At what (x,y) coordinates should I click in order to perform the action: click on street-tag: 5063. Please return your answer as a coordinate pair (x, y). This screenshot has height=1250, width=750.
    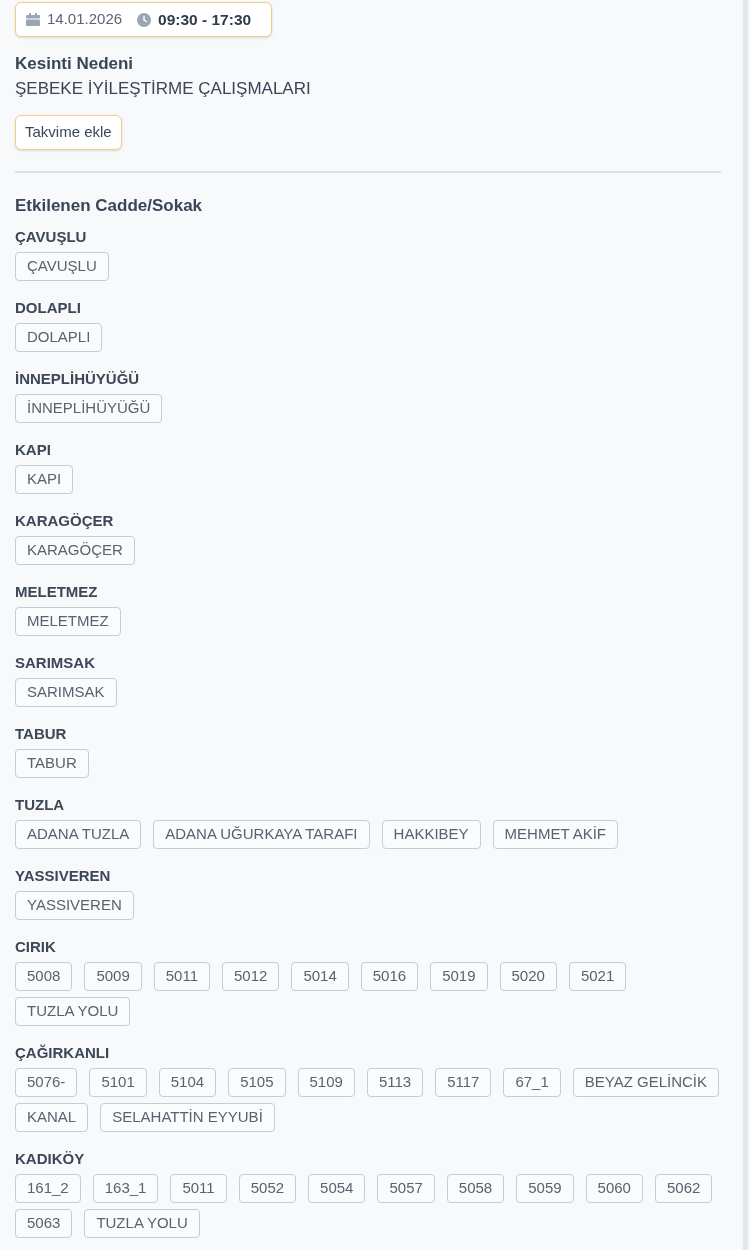
    Looking at the image, I should click on (44, 1223).